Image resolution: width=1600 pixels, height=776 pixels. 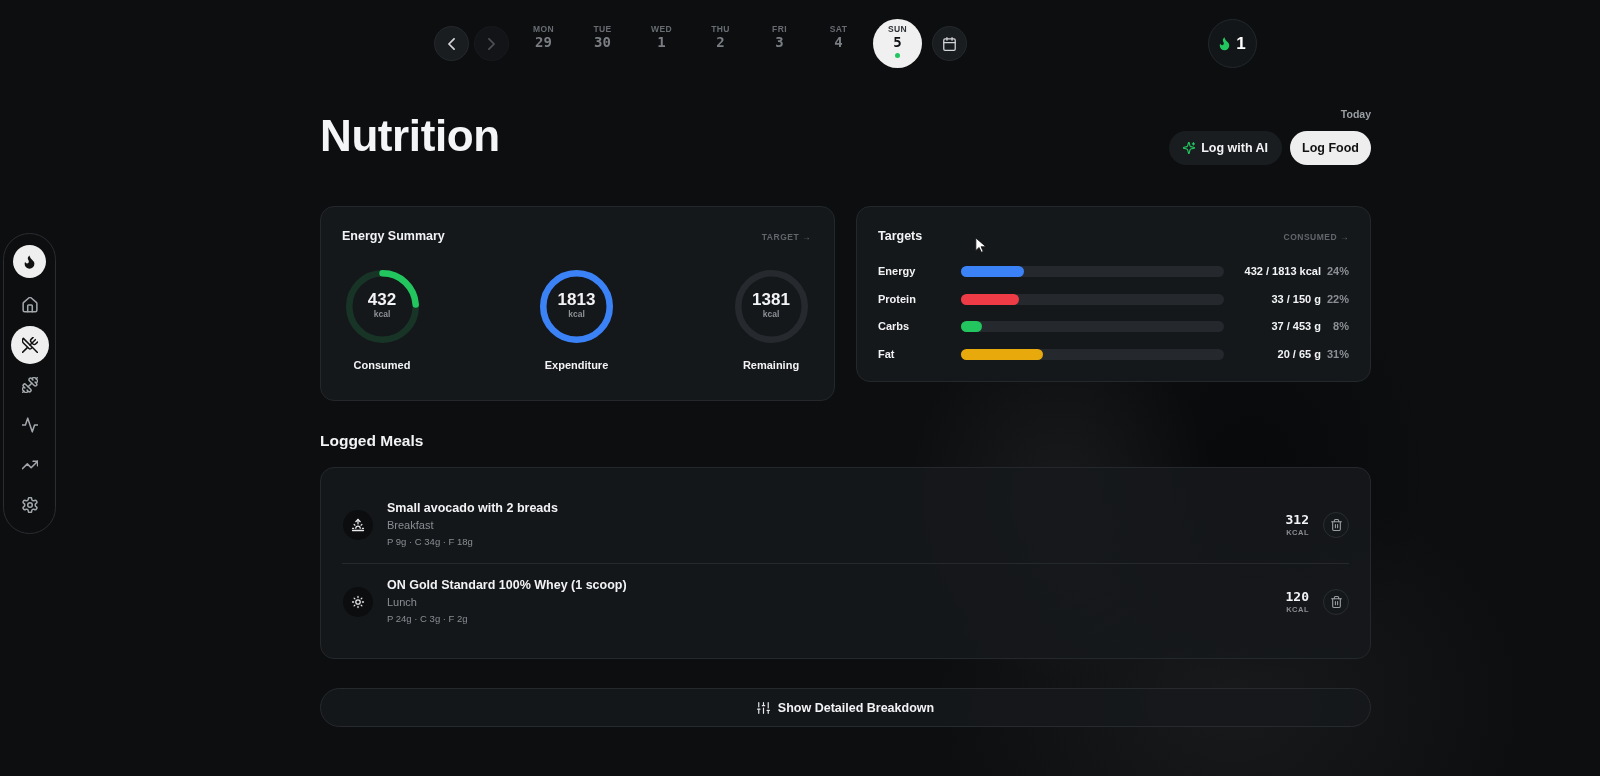 What do you see at coordinates (771, 365) in the screenshot?
I see `ring-label: Remaining` at bounding box center [771, 365].